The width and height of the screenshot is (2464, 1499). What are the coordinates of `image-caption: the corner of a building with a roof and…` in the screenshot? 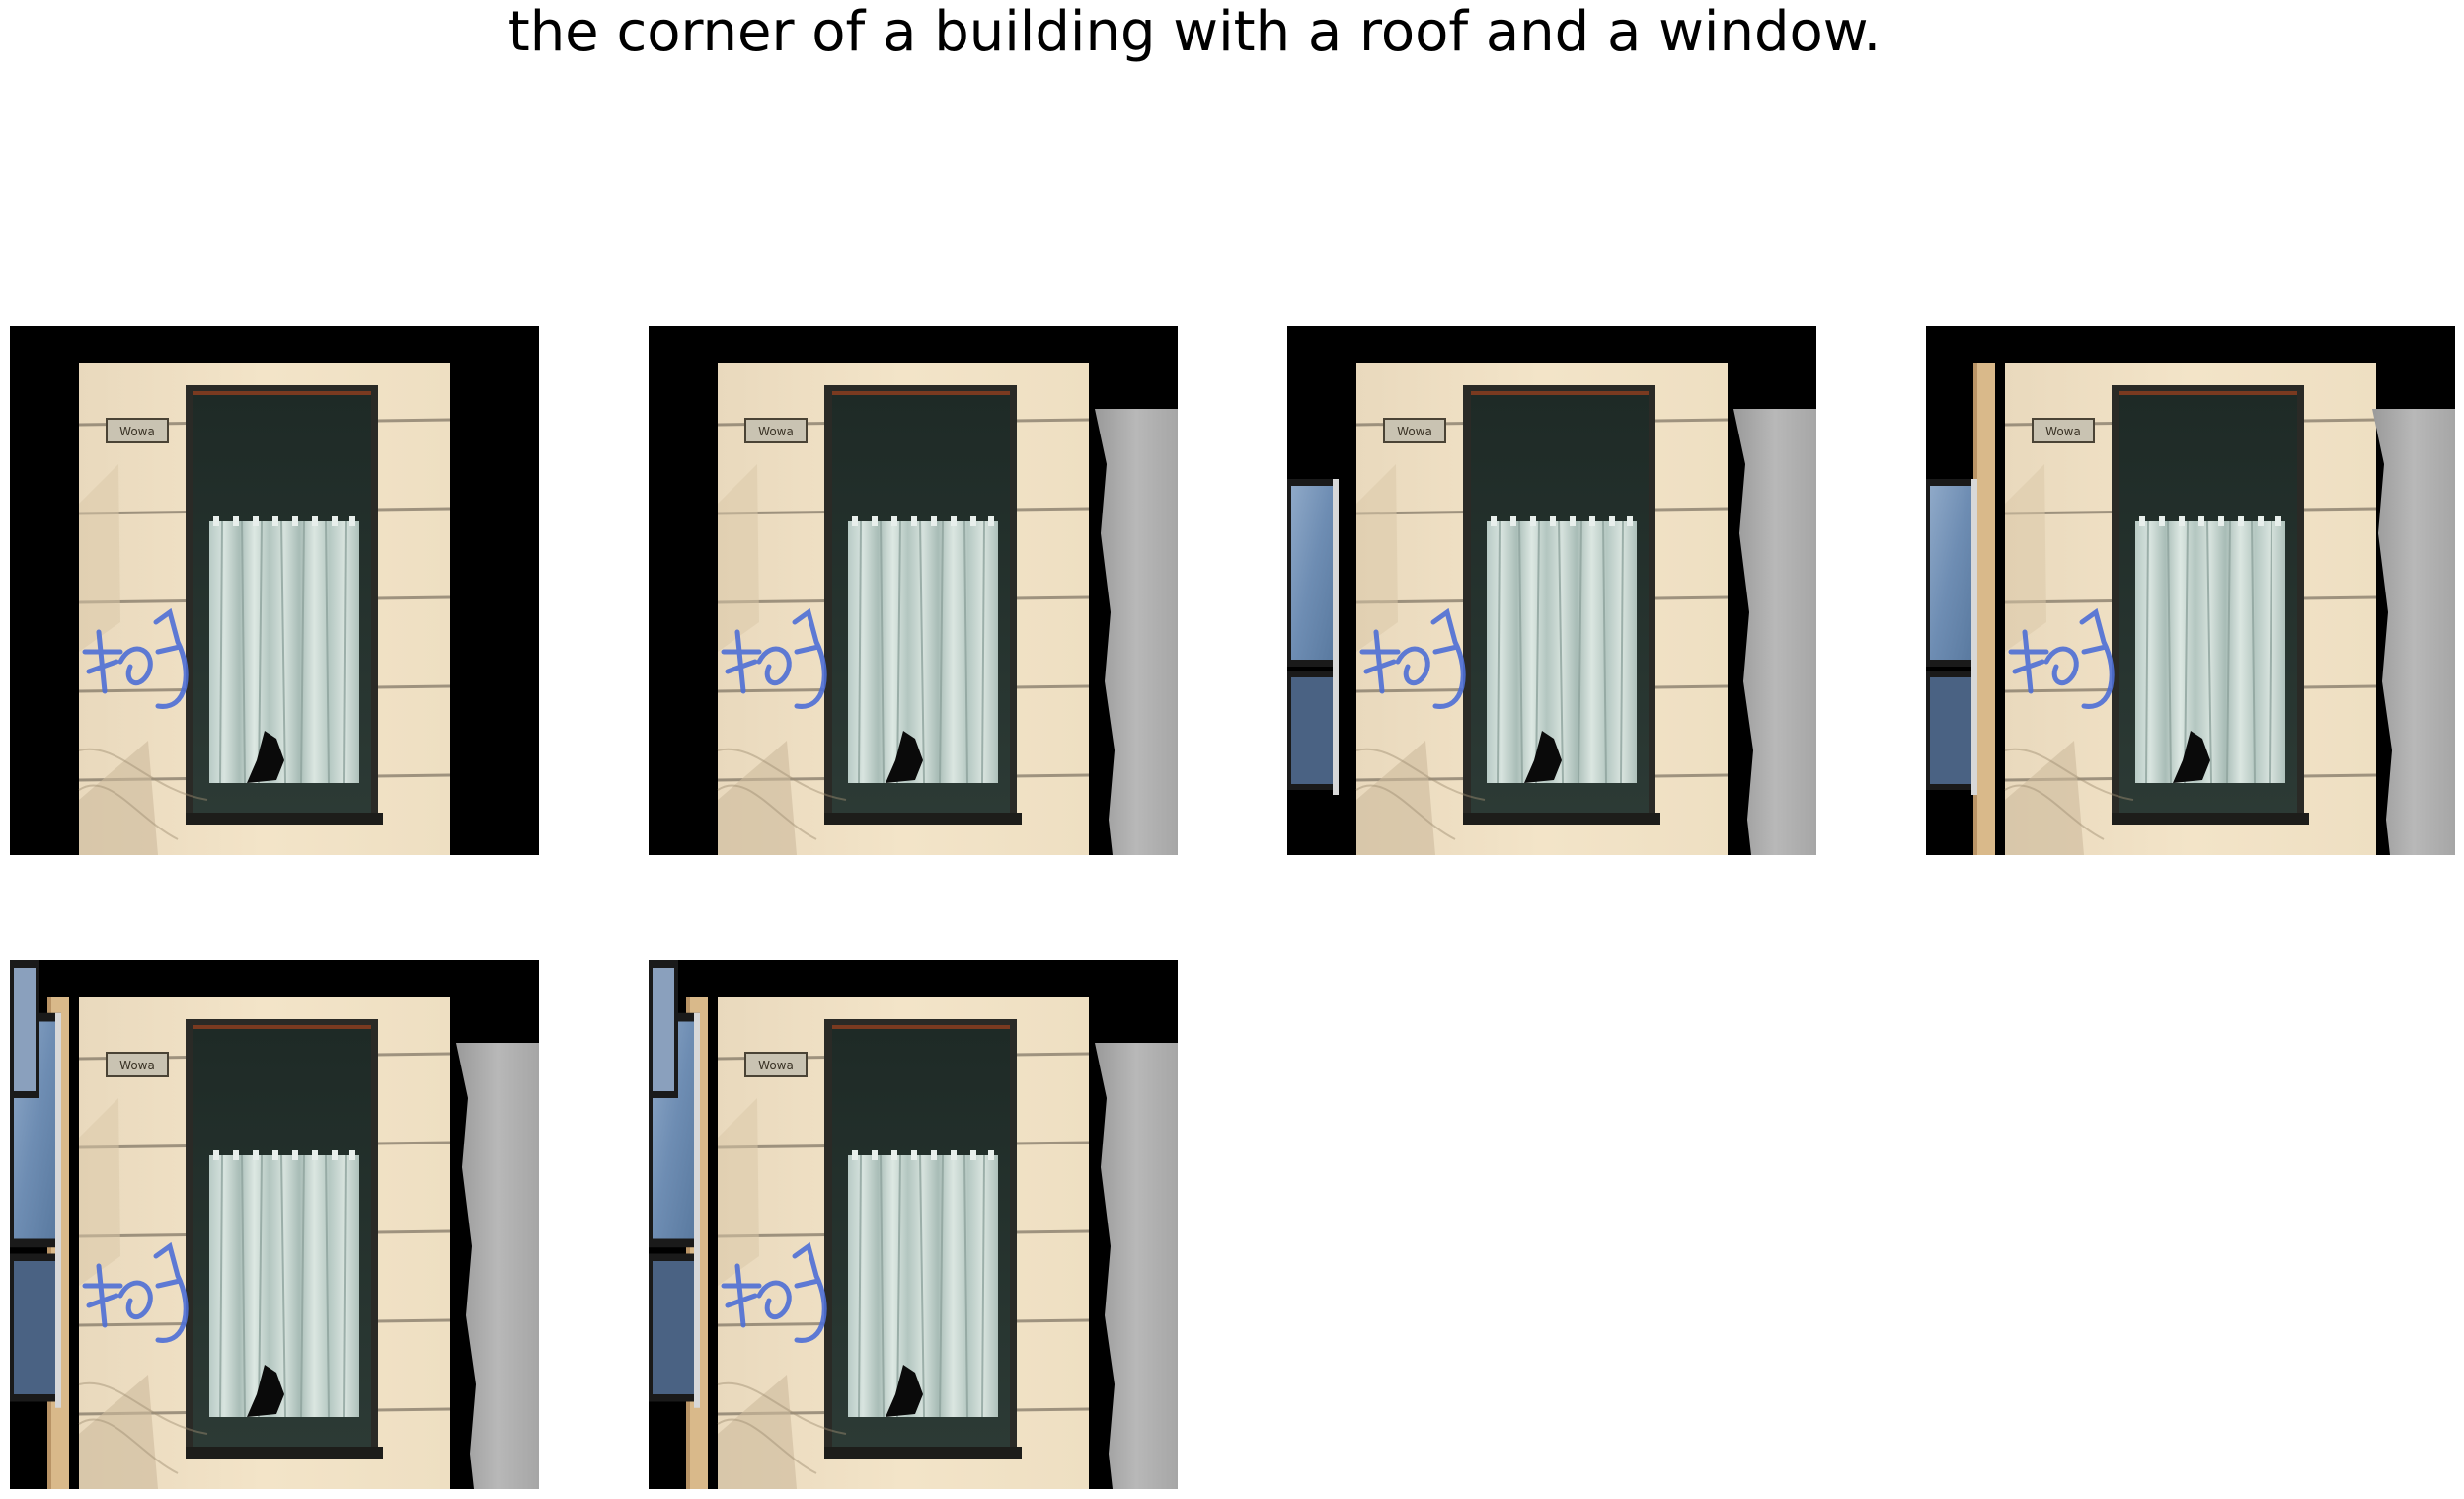 It's located at (1194, 32).